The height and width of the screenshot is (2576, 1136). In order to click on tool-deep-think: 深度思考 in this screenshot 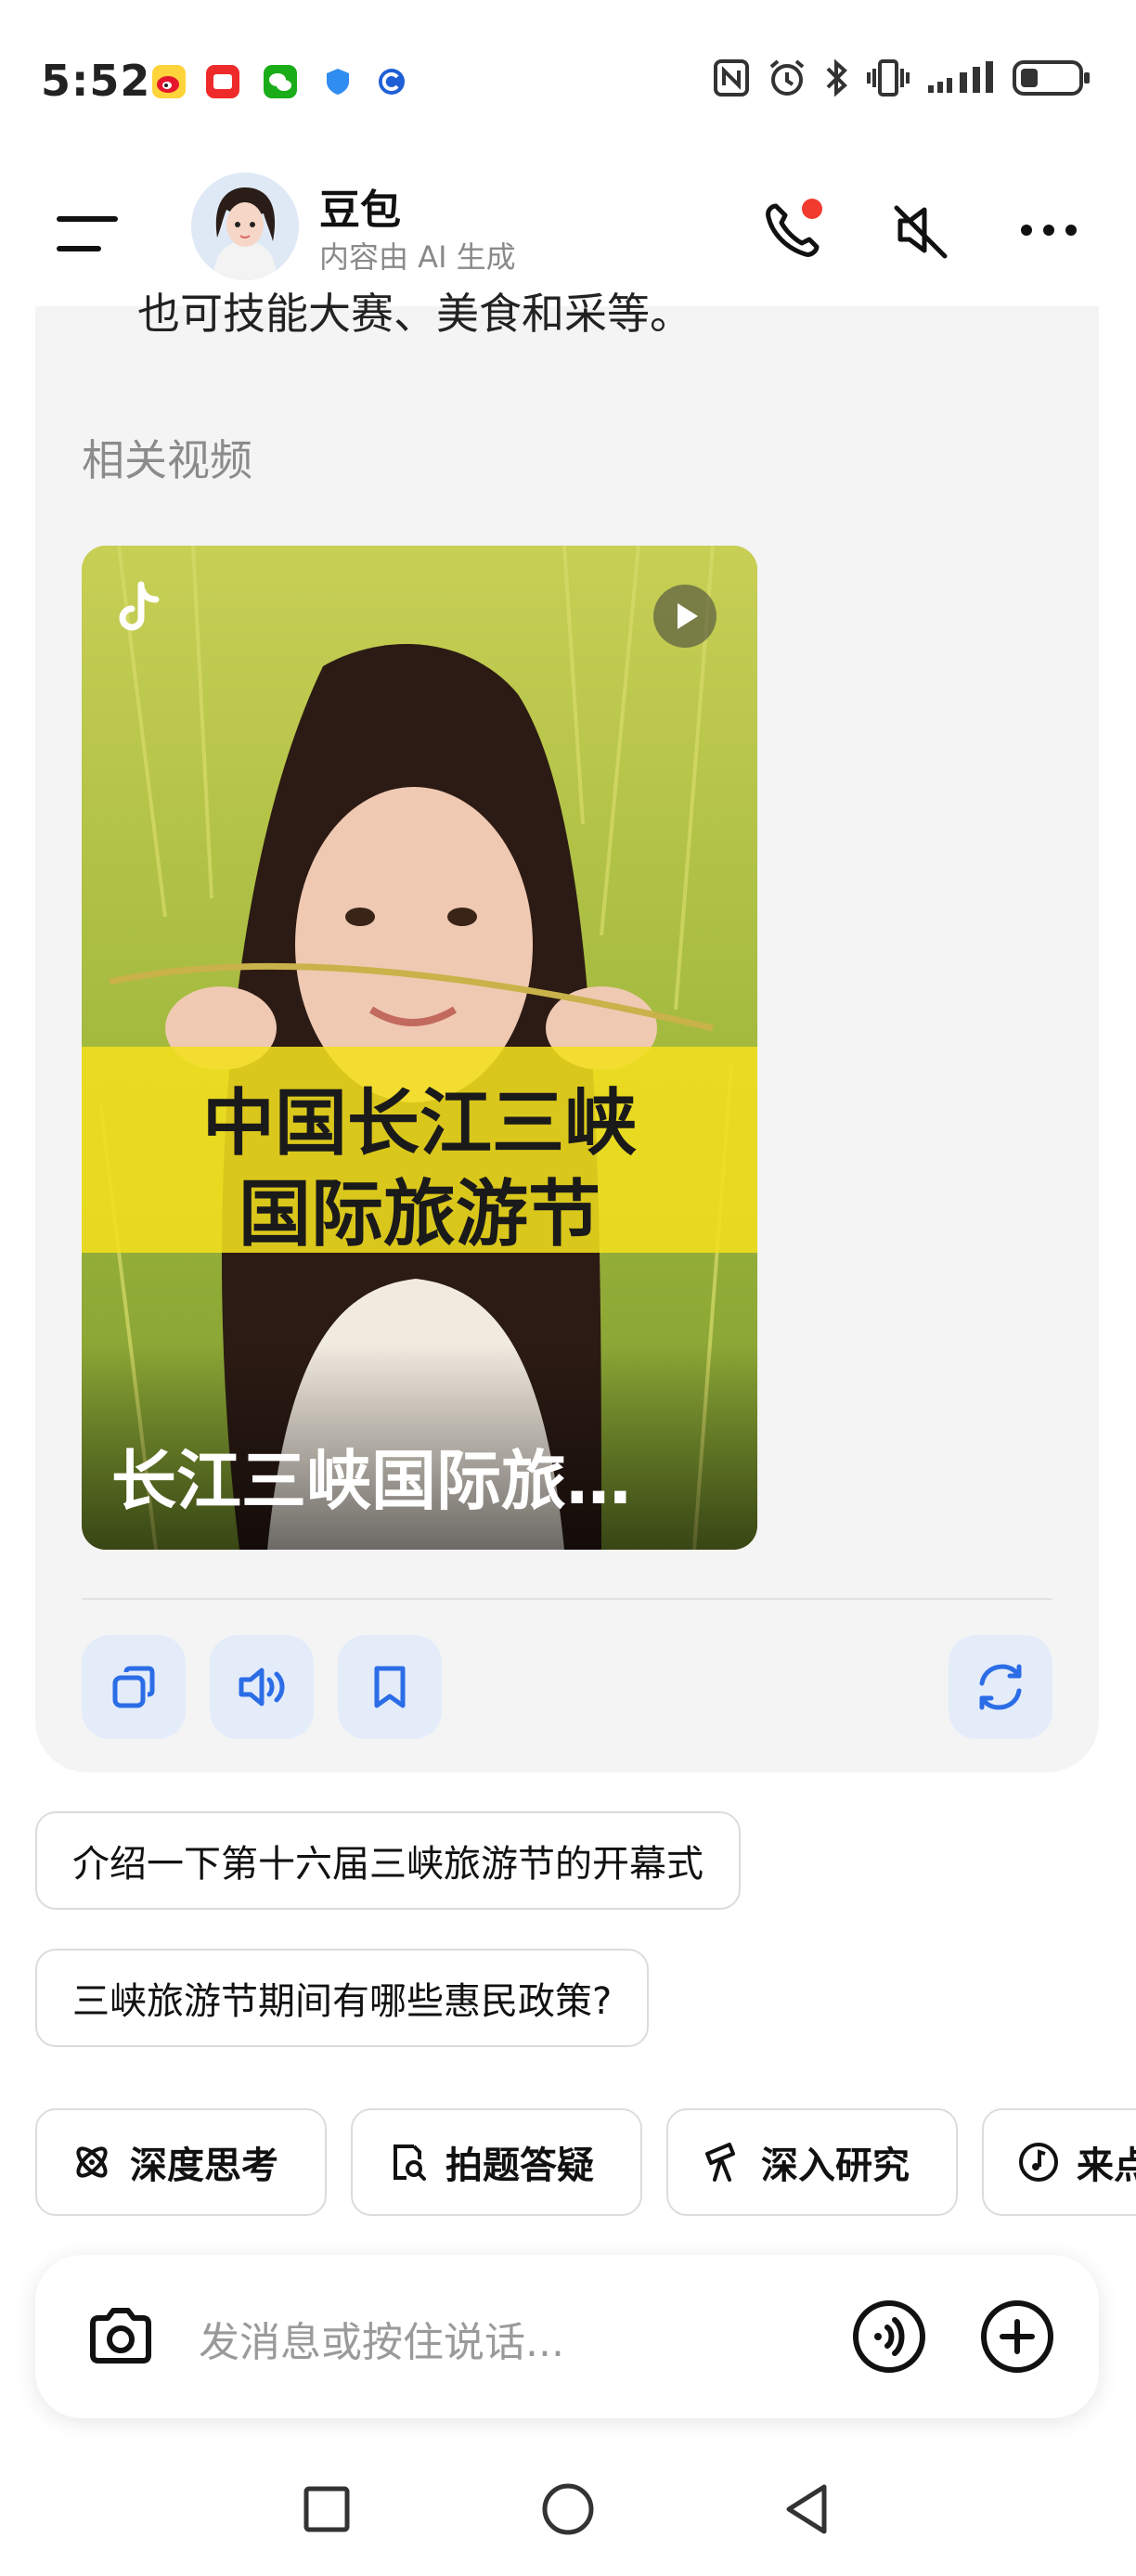, I will do `click(181, 2162)`.